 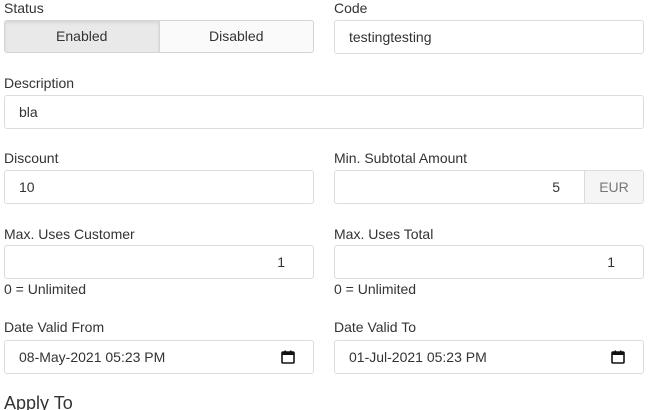 I want to click on date-valid-to-input: 01-Jul-2021 05:23 PM, so click(x=489, y=357).